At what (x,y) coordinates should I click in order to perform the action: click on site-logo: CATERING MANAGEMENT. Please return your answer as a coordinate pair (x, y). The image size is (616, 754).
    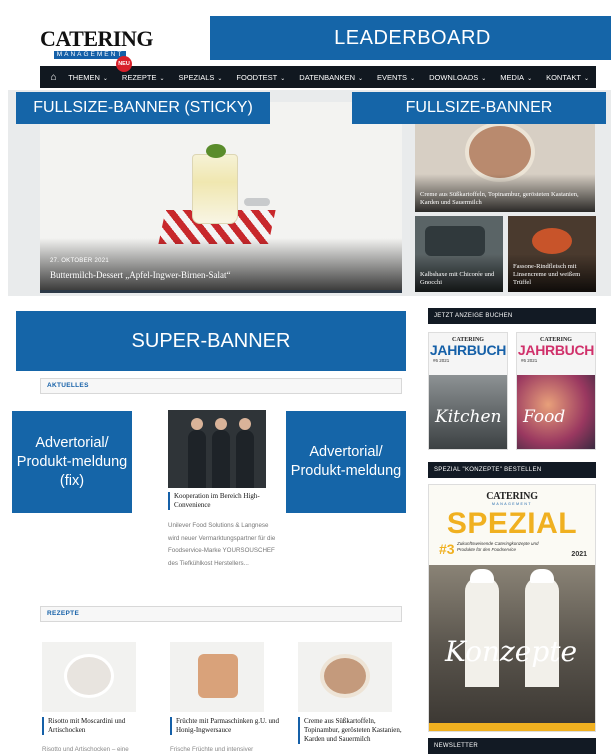
    Looking at the image, I should click on (96, 42).